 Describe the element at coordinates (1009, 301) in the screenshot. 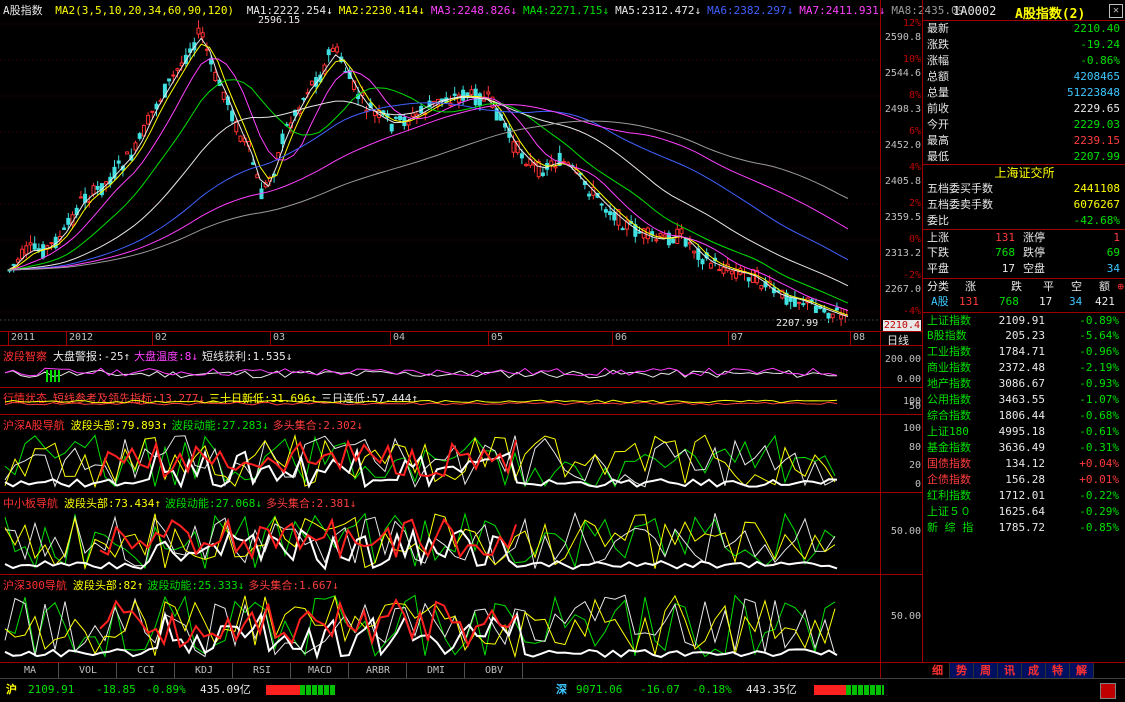

I see `category-cell: 768` at that location.